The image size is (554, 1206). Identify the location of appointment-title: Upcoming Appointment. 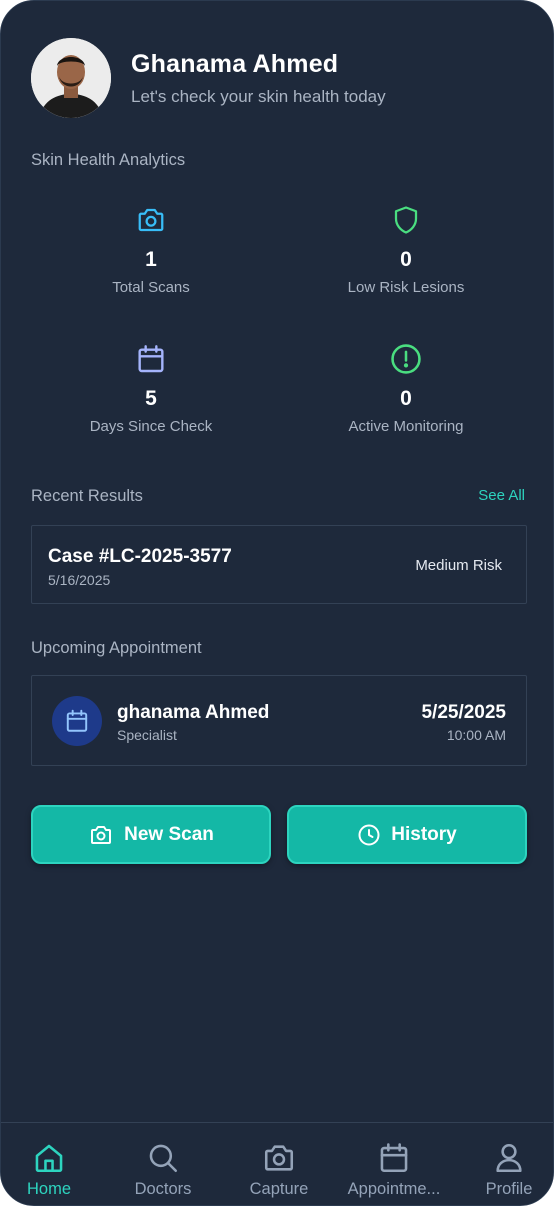
(116, 648).